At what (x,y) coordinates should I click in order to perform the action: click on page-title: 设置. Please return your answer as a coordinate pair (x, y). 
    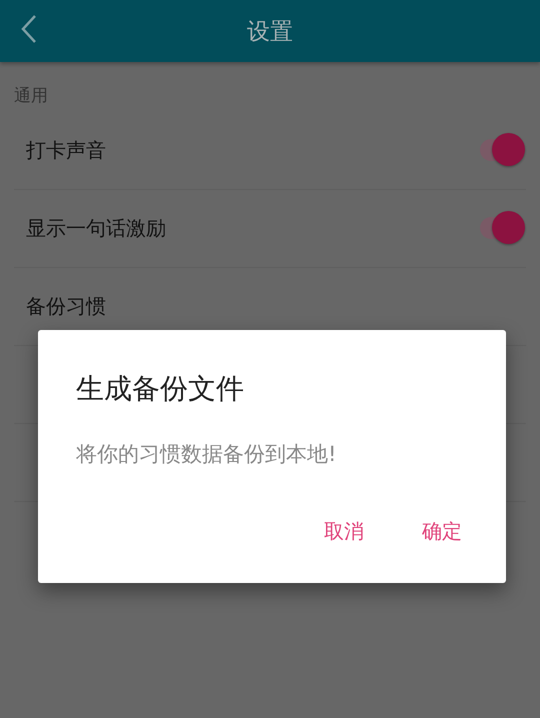
    Looking at the image, I should click on (270, 32).